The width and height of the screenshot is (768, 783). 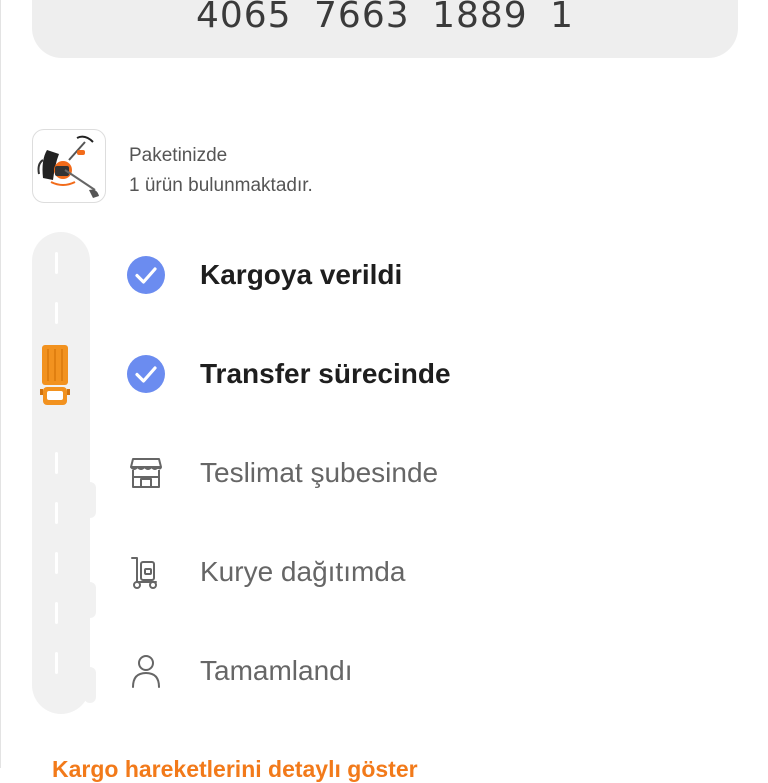 What do you see at coordinates (178, 155) in the screenshot?
I see `package-info-line-1: Paketinizde` at bounding box center [178, 155].